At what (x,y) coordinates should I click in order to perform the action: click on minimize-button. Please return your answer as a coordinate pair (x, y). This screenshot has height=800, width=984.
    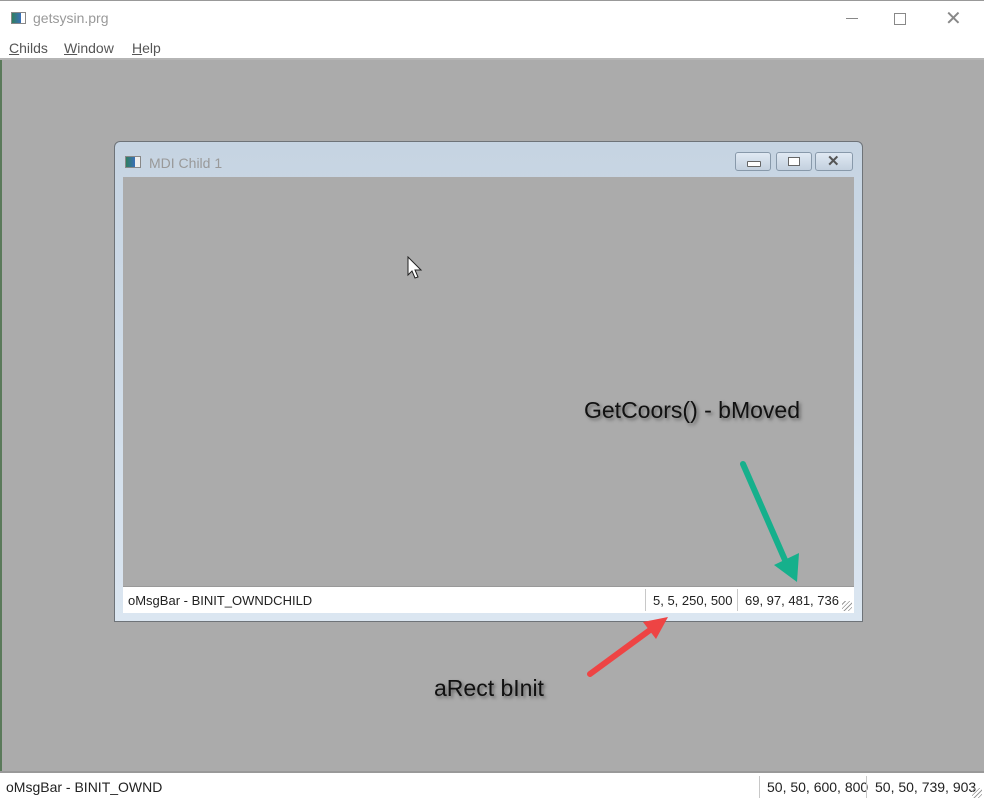
    Looking at the image, I should click on (853, 19).